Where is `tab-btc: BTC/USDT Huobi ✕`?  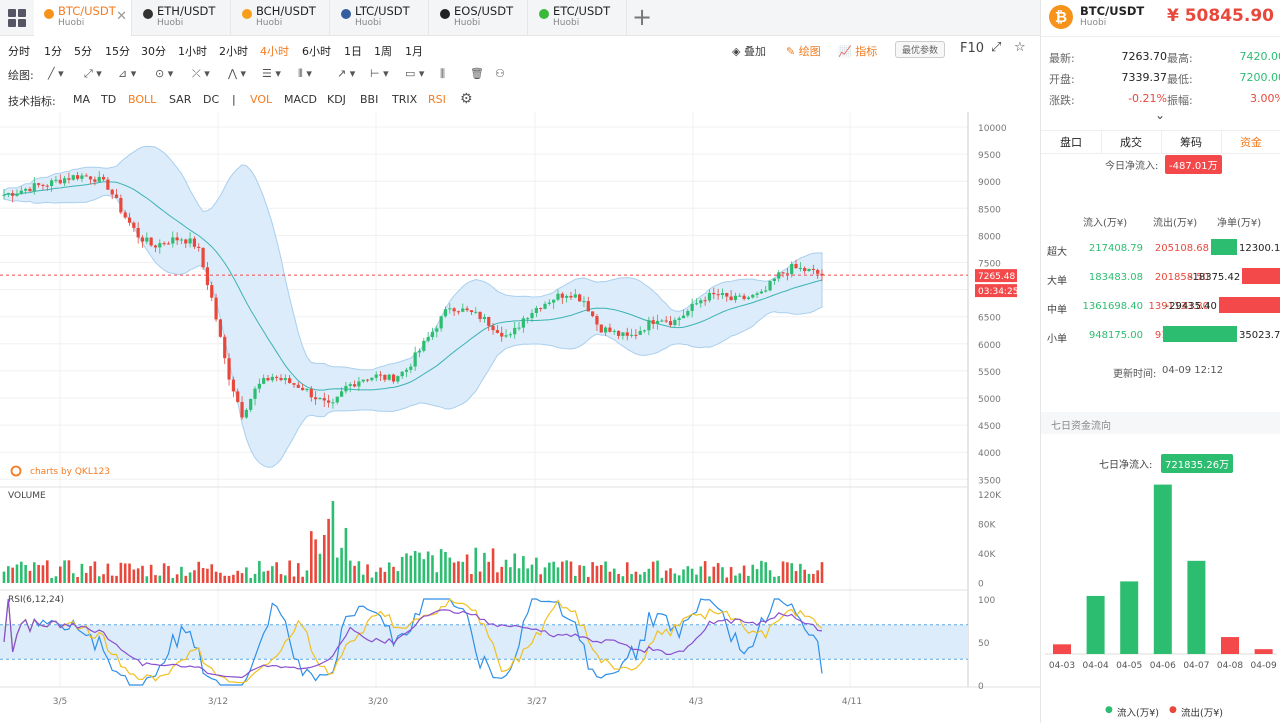 tab-btc: BTC/USDT Huobi ✕ is located at coordinates (83, 18).